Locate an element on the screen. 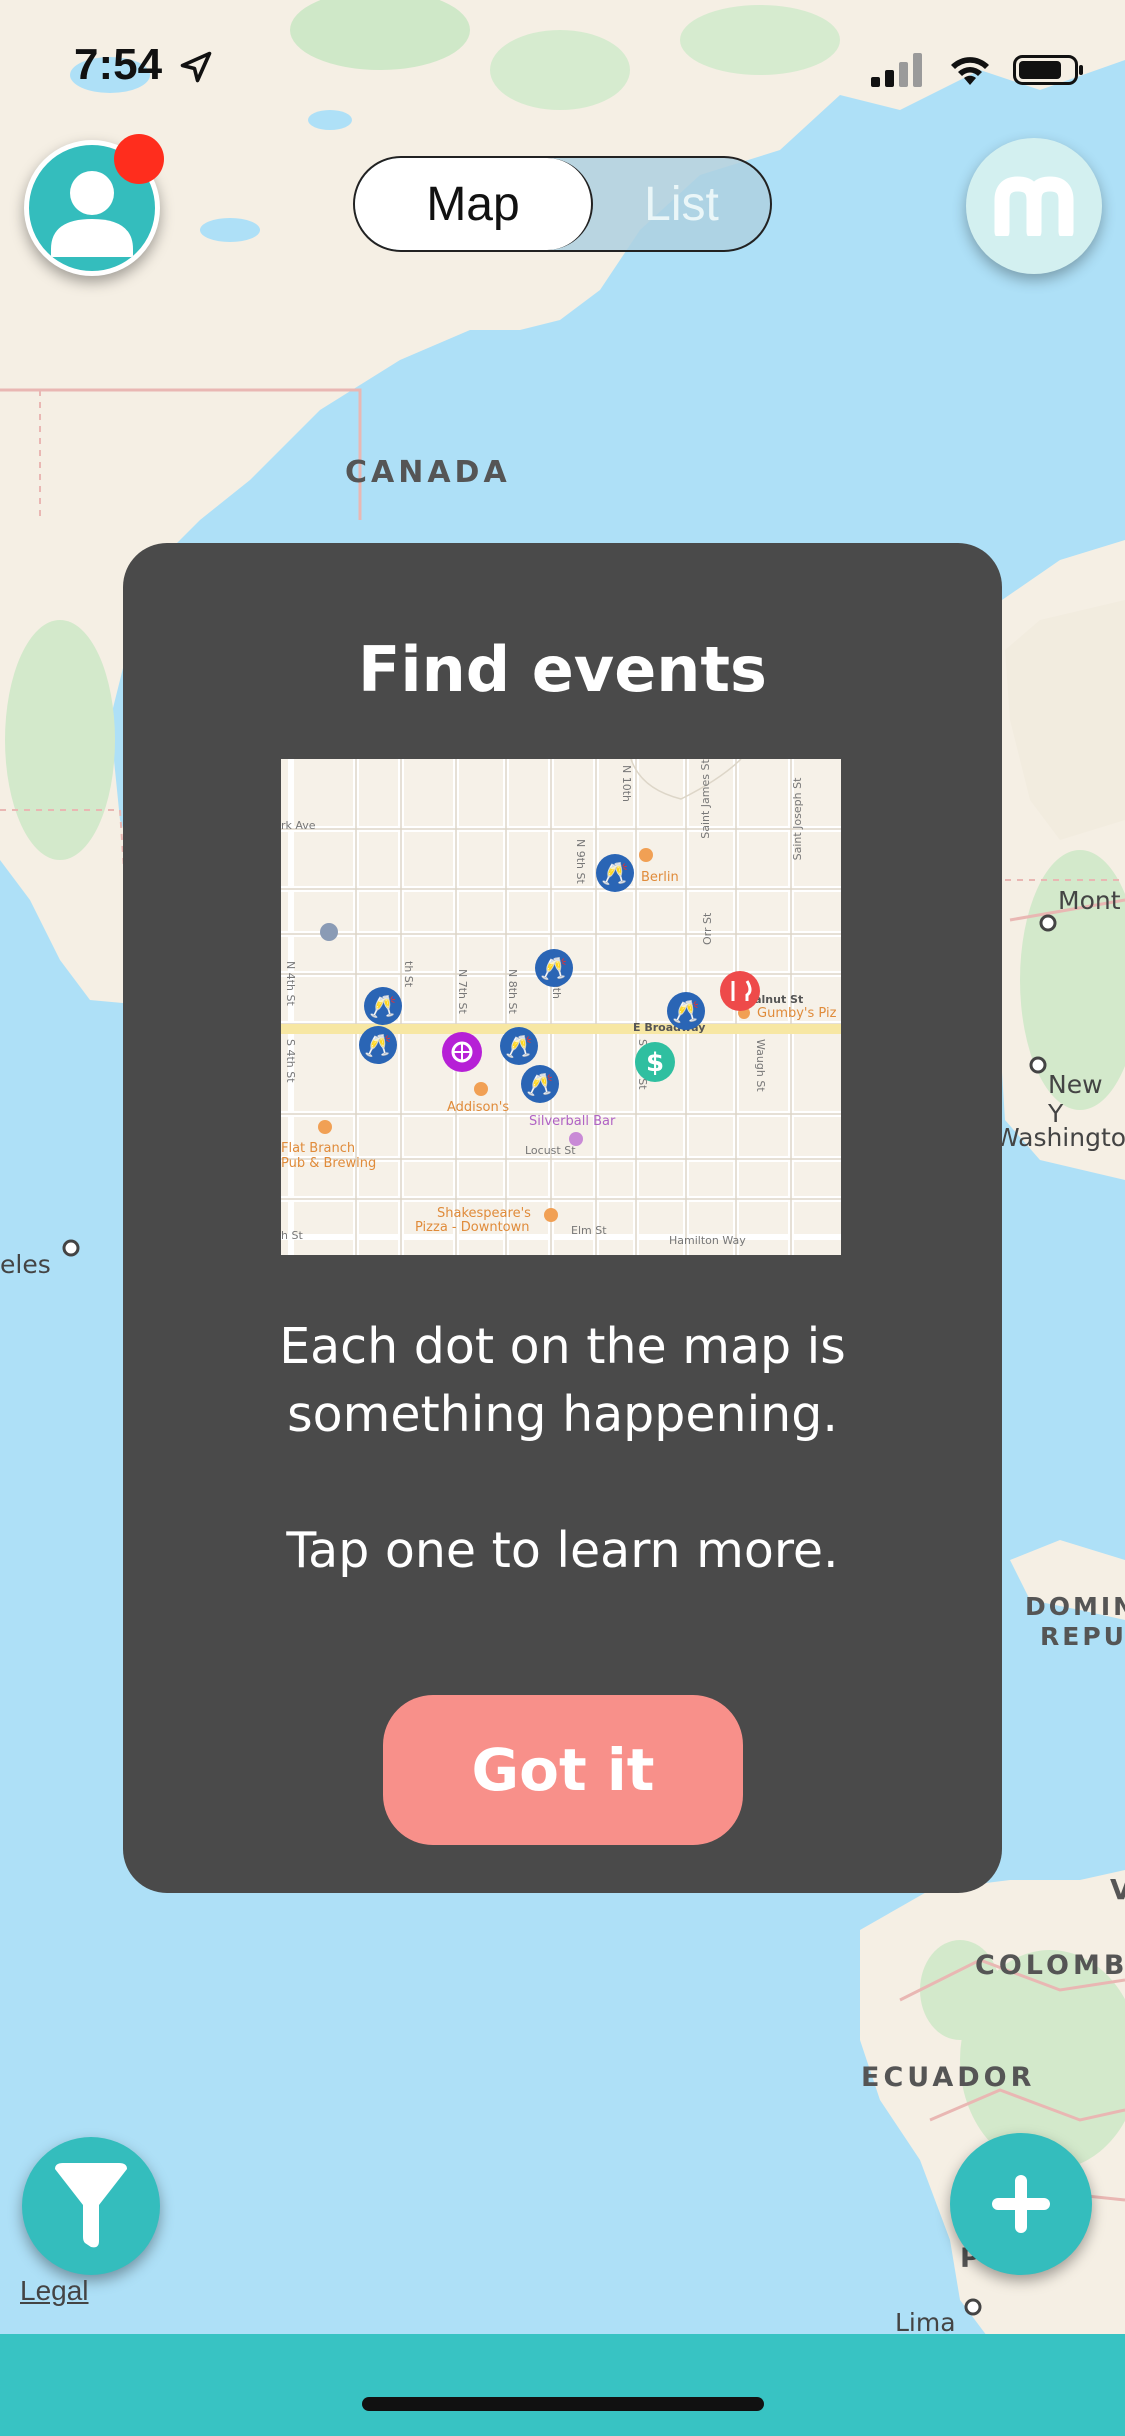 The width and height of the screenshot is (1125, 2436). place-label: Silverball Bar is located at coordinates (572, 1121).